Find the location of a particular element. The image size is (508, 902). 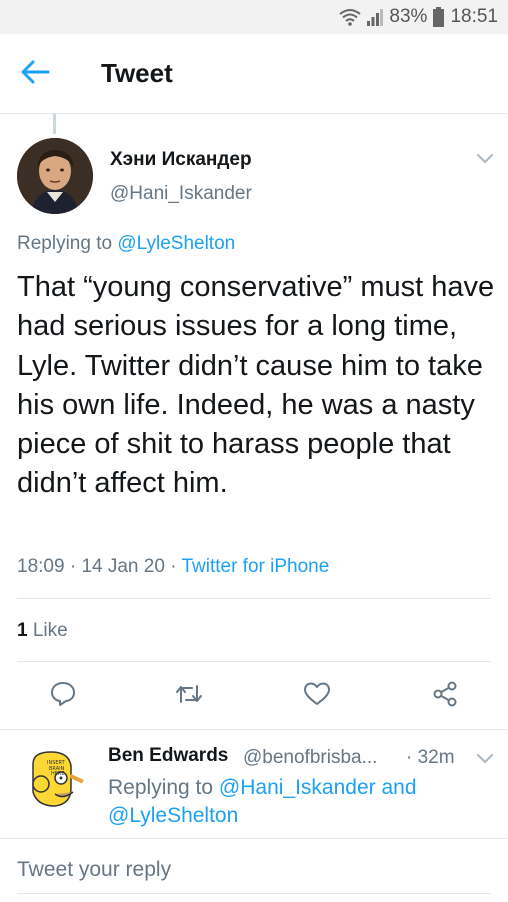

reply-menu-button is located at coordinates (485, 759).